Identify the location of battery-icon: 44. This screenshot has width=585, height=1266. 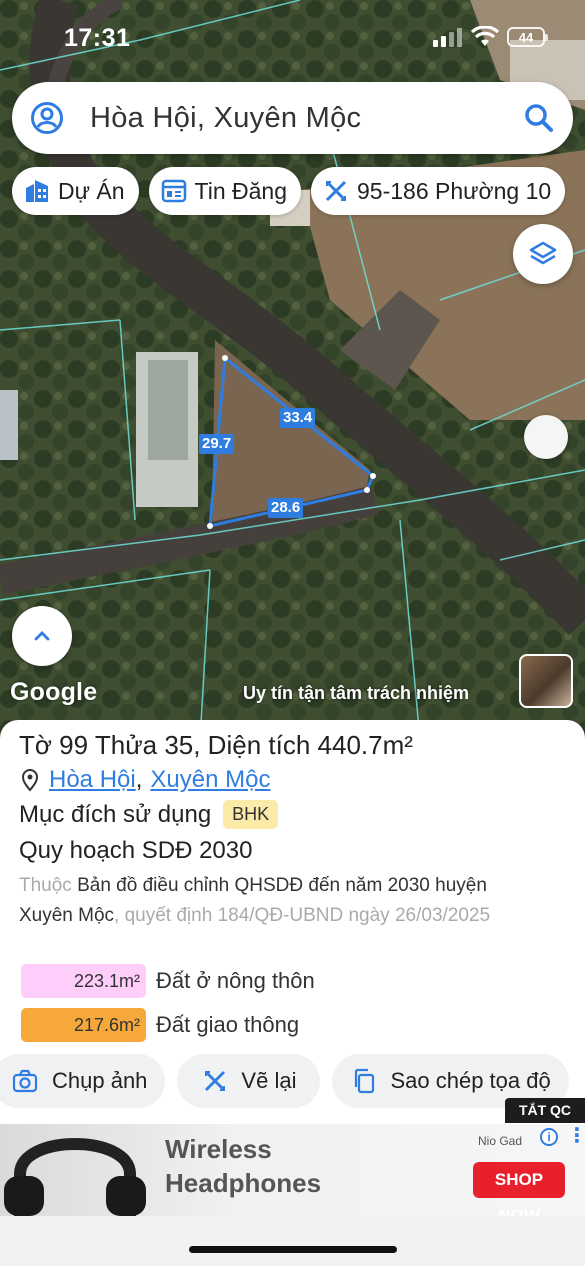
(527, 37).